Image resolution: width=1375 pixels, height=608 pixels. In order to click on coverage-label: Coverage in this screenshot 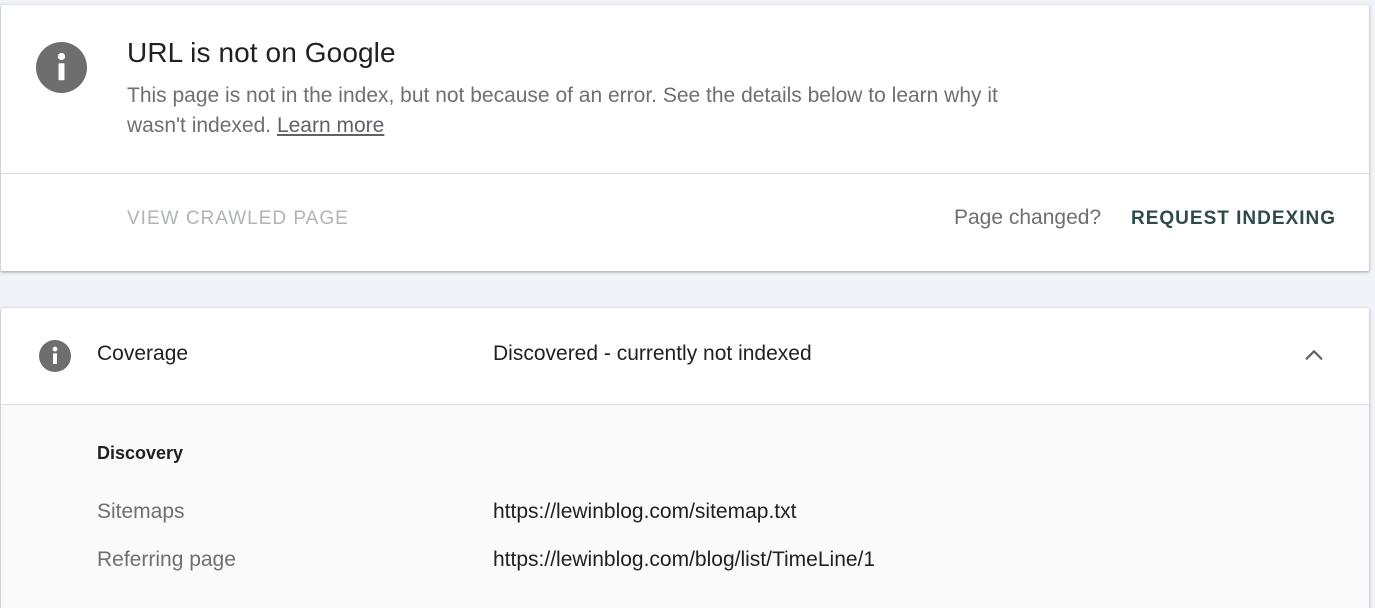, I will do `click(143, 353)`.